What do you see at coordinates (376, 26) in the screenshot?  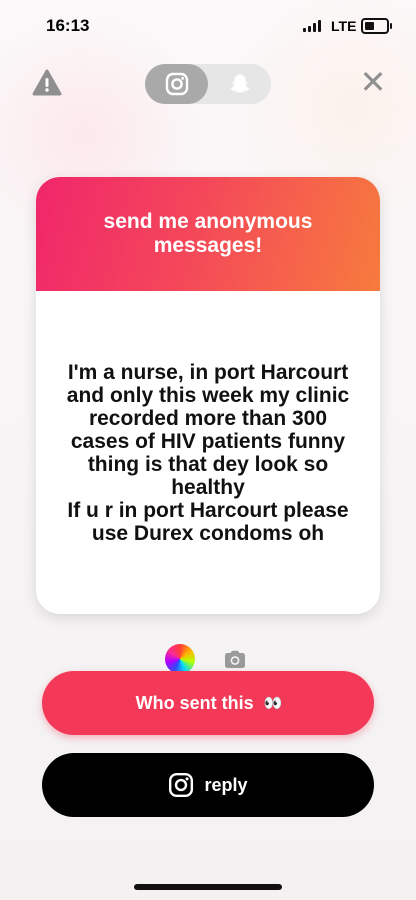 I see `battery-icon` at bounding box center [376, 26].